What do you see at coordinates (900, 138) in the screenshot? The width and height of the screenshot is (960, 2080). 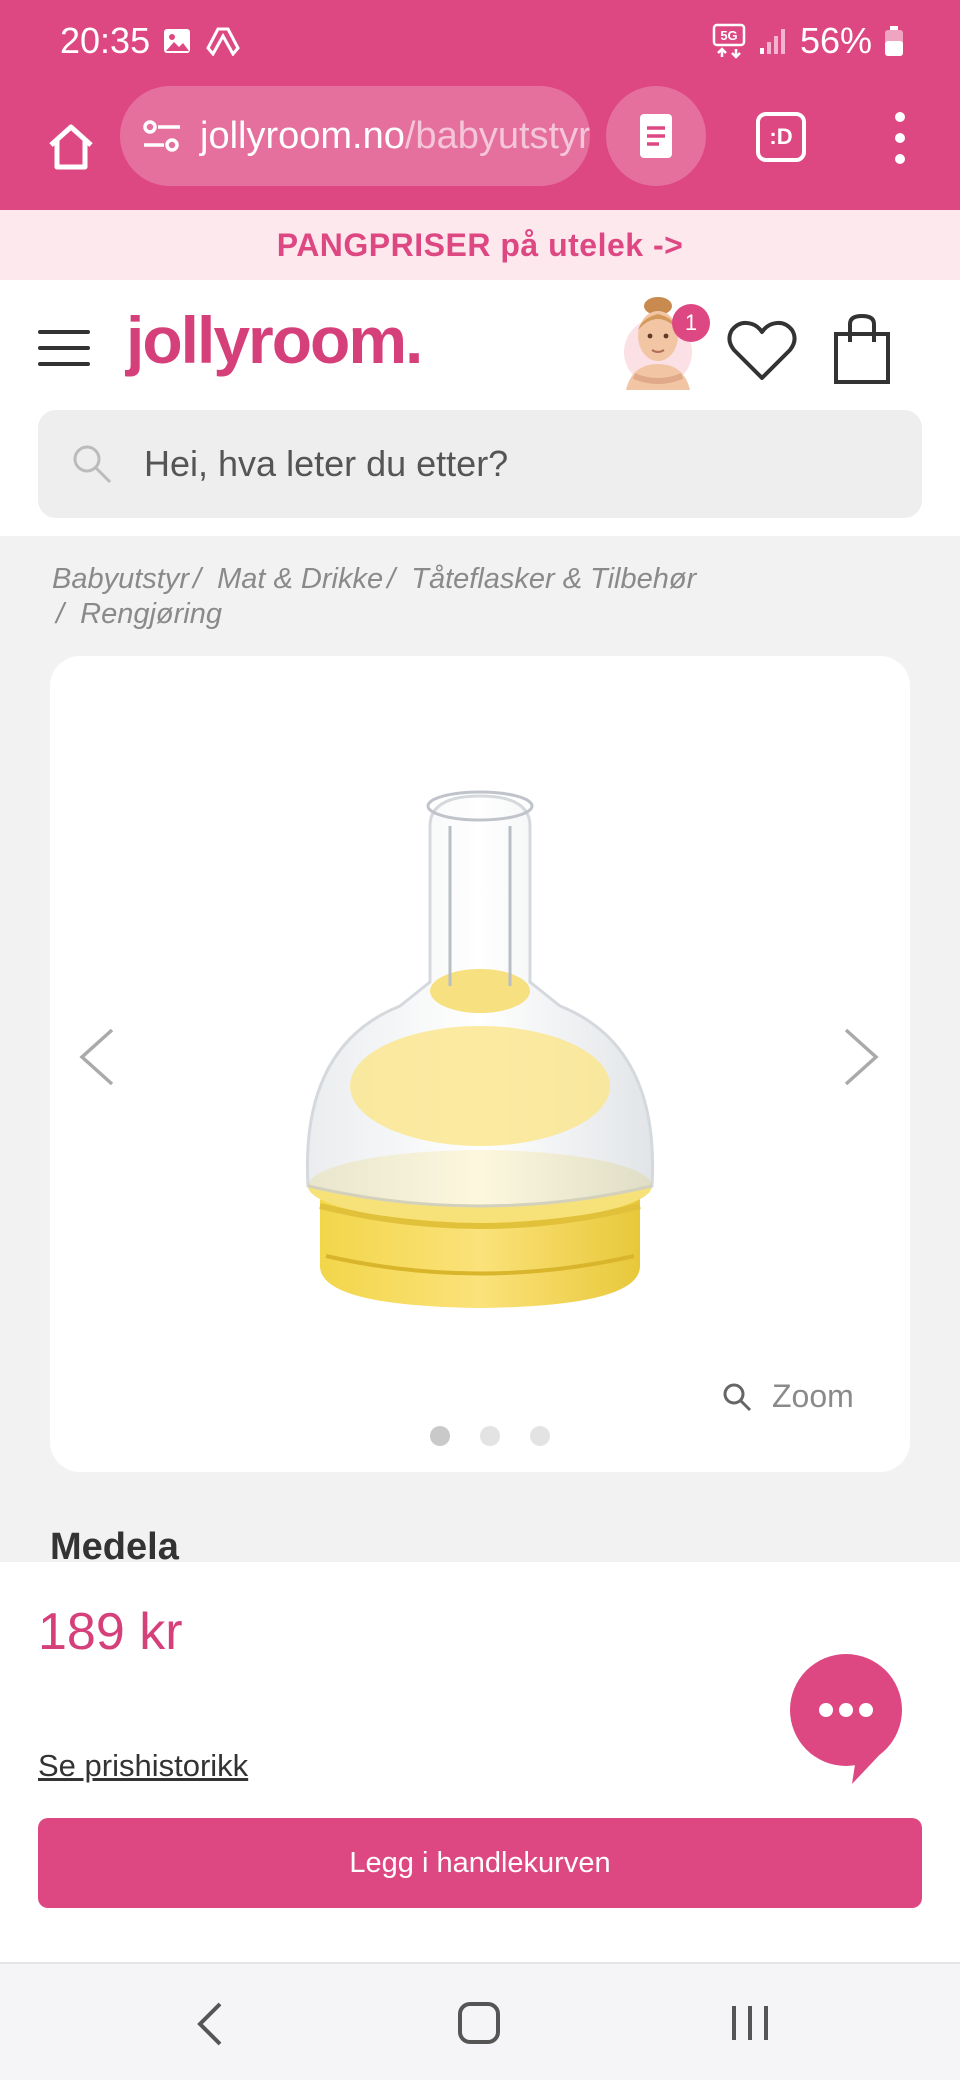 I see `browser-menu-button` at bounding box center [900, 138].